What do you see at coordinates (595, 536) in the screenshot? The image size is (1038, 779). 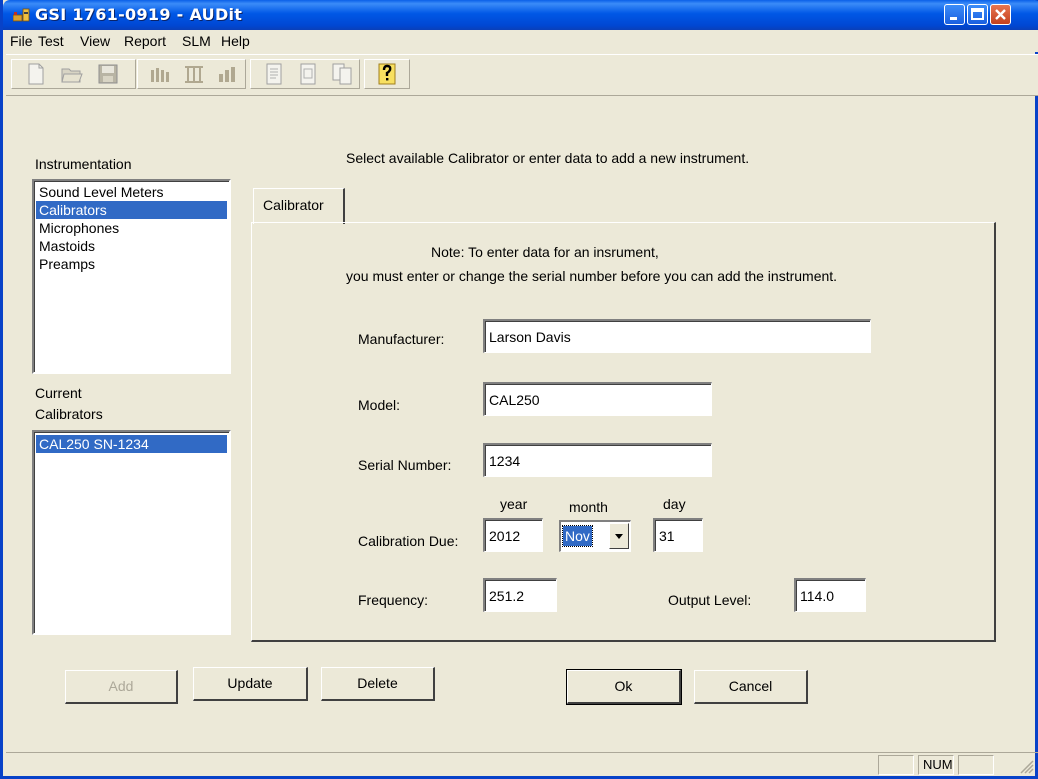 I see `calibration-month-select: Nov` at bounding box center [595, 536].